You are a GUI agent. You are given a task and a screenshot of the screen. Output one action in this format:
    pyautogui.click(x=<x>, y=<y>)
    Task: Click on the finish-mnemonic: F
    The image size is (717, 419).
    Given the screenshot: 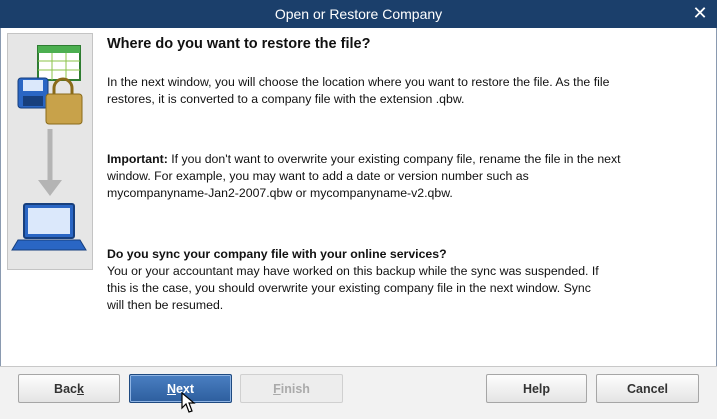 What is the action you would take?
    pyautogui.click(x=277, y=389)
    